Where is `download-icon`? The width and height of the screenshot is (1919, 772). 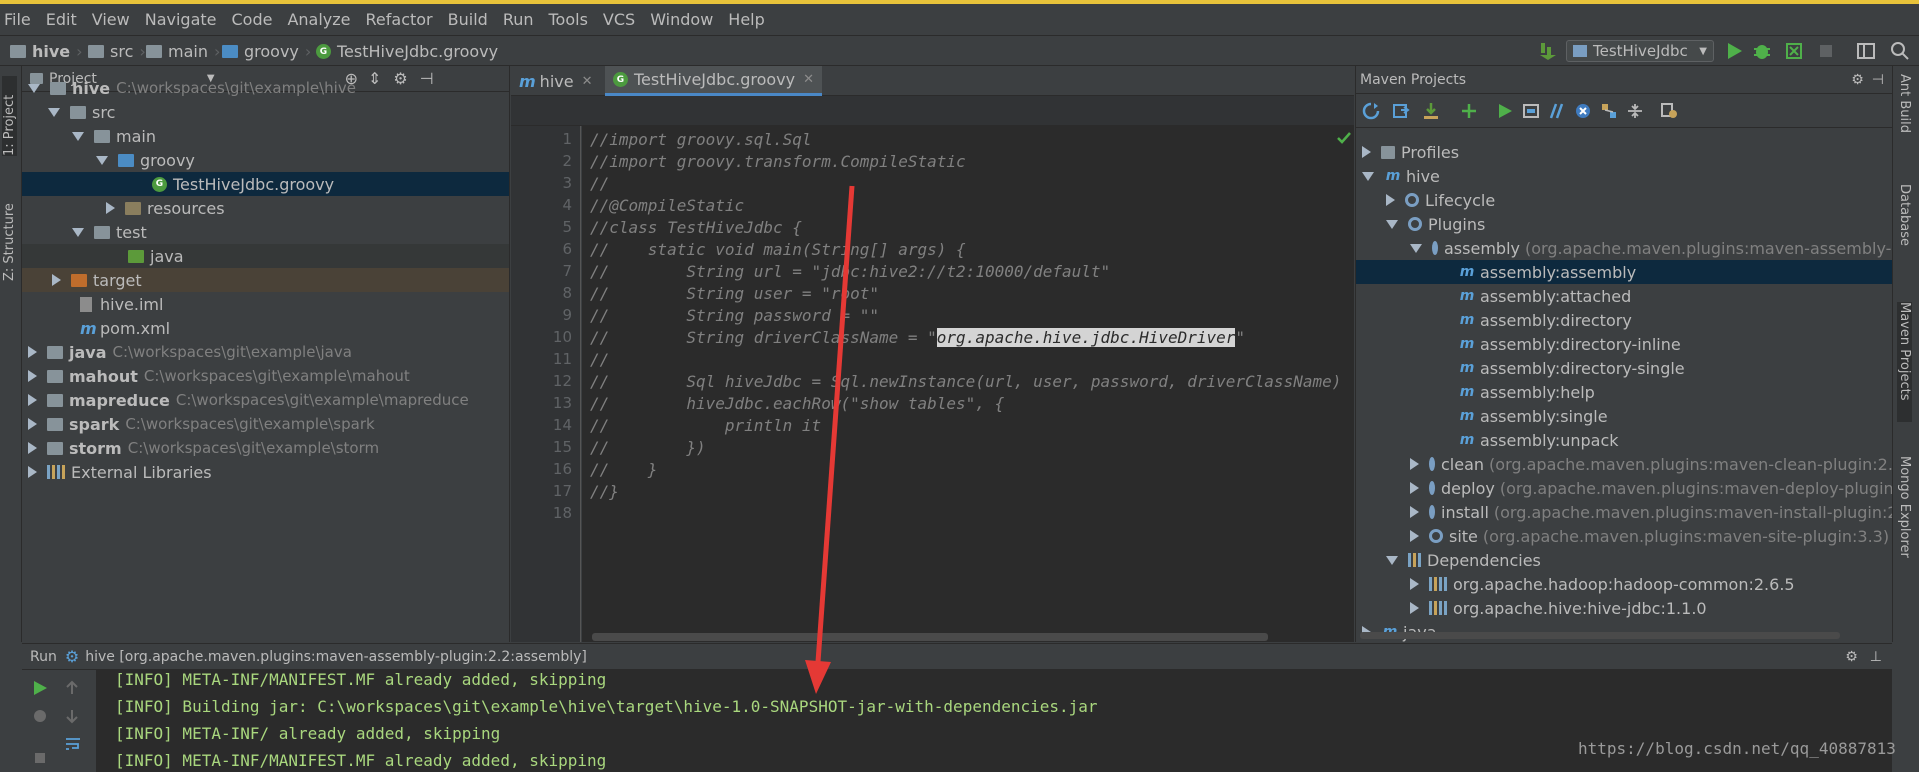 download-icon is located at coordinates (1431, 111).